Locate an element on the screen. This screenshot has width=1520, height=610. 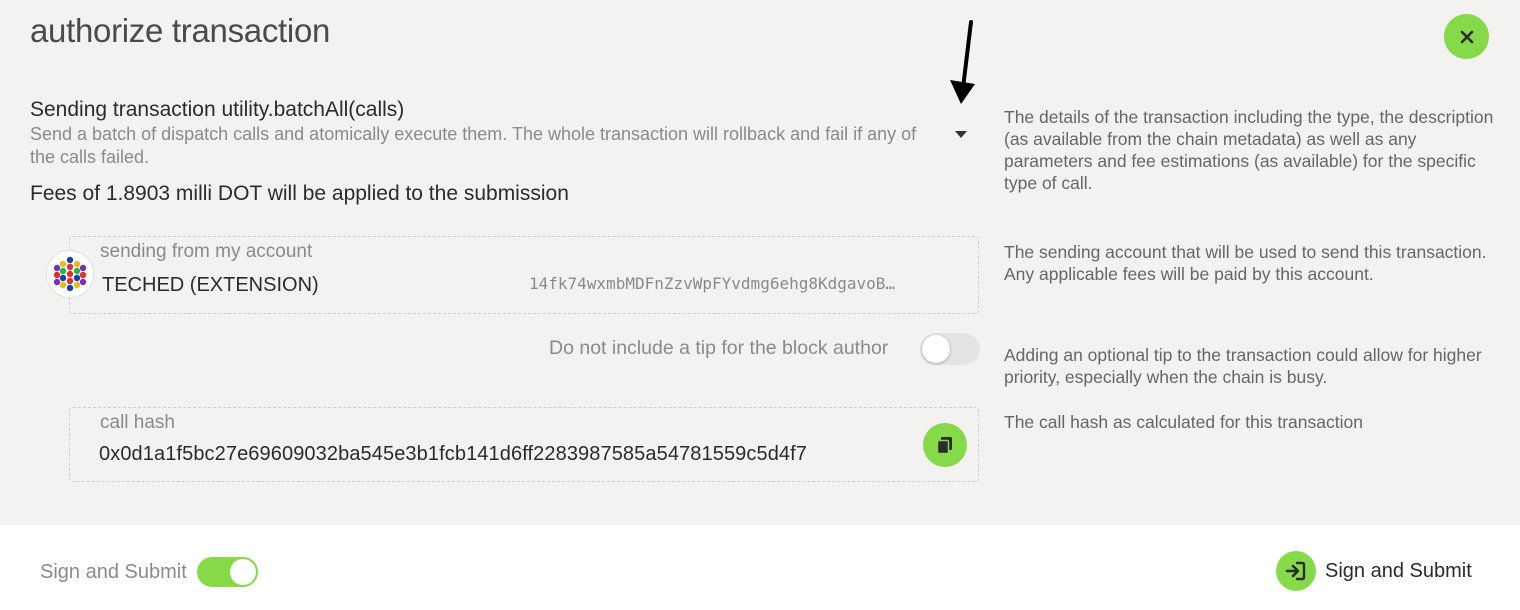
account-identicon is located at coordinates (70, 274).